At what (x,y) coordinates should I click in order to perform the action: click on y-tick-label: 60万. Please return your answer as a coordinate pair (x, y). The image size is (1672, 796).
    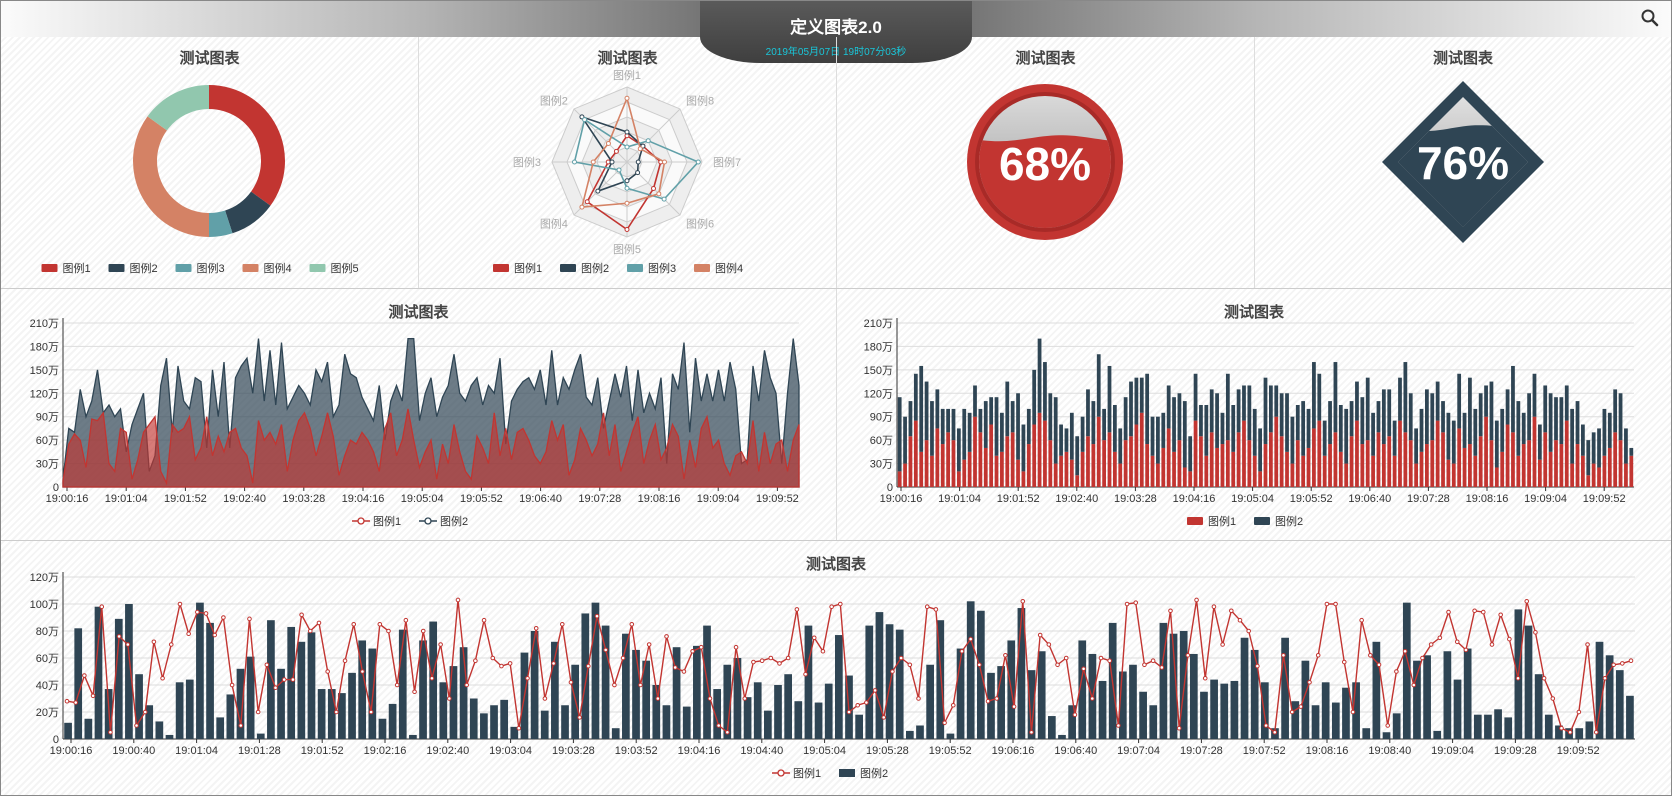
    Looking at the image, I should click on (47, 659).